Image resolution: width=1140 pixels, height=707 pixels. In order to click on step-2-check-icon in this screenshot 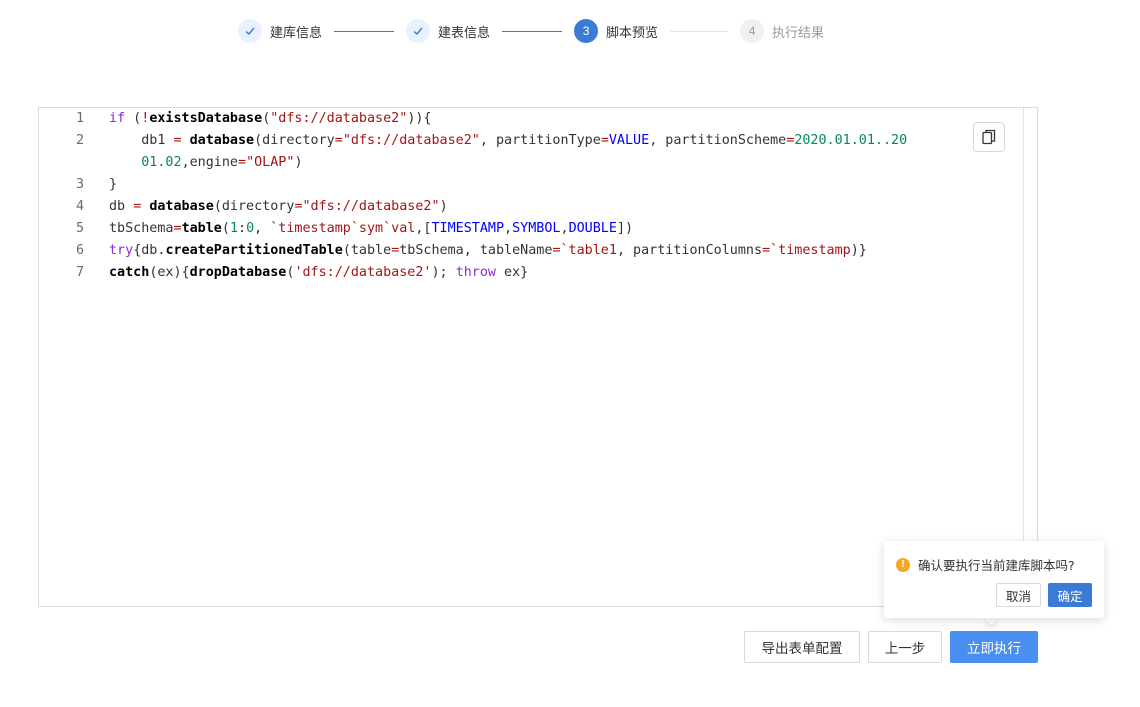, I will do `click(418, 31)`.